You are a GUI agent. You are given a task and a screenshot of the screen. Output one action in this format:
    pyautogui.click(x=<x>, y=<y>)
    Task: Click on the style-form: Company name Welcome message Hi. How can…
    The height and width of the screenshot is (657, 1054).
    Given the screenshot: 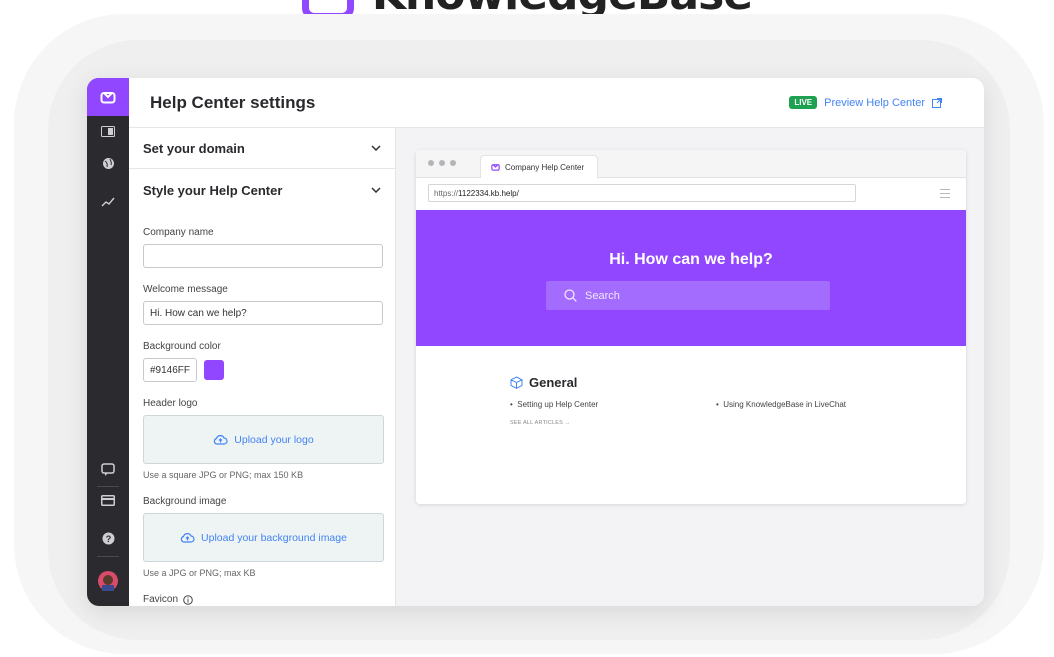 What is the action you would take?
    pyautogui.click(x=262, y=416)
    